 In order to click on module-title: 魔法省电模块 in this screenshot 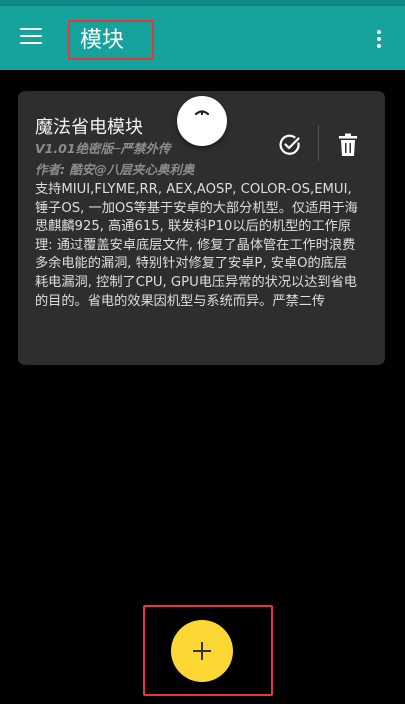, I will do `click(89, 127)`.